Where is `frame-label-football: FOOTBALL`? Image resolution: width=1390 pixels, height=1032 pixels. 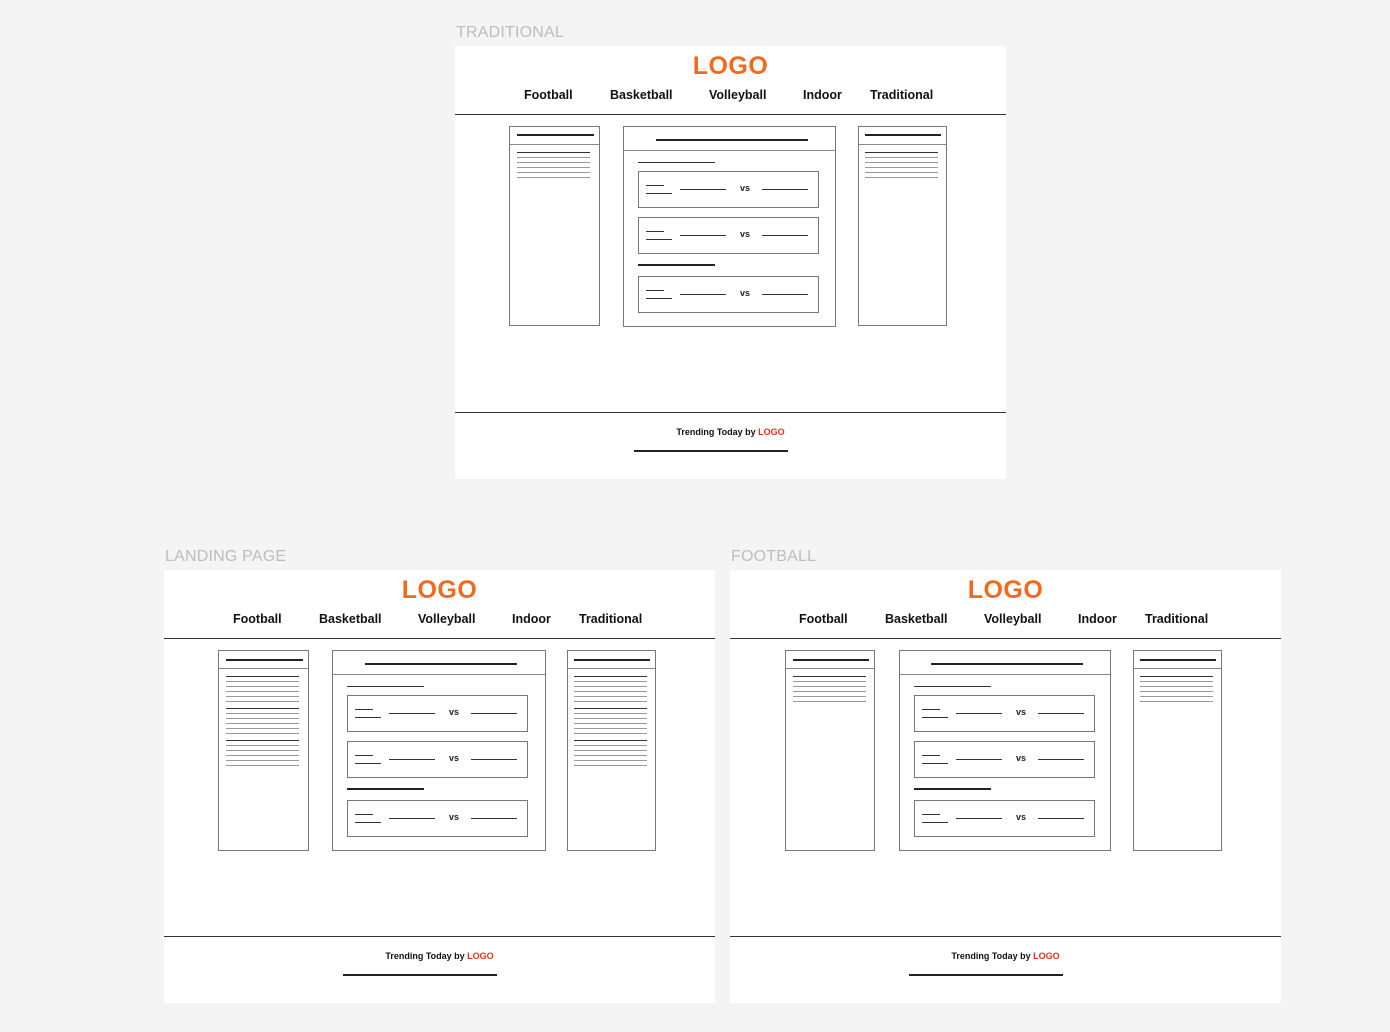
frame-label-football: FOOTBALL is located at coordinates (774, 556).